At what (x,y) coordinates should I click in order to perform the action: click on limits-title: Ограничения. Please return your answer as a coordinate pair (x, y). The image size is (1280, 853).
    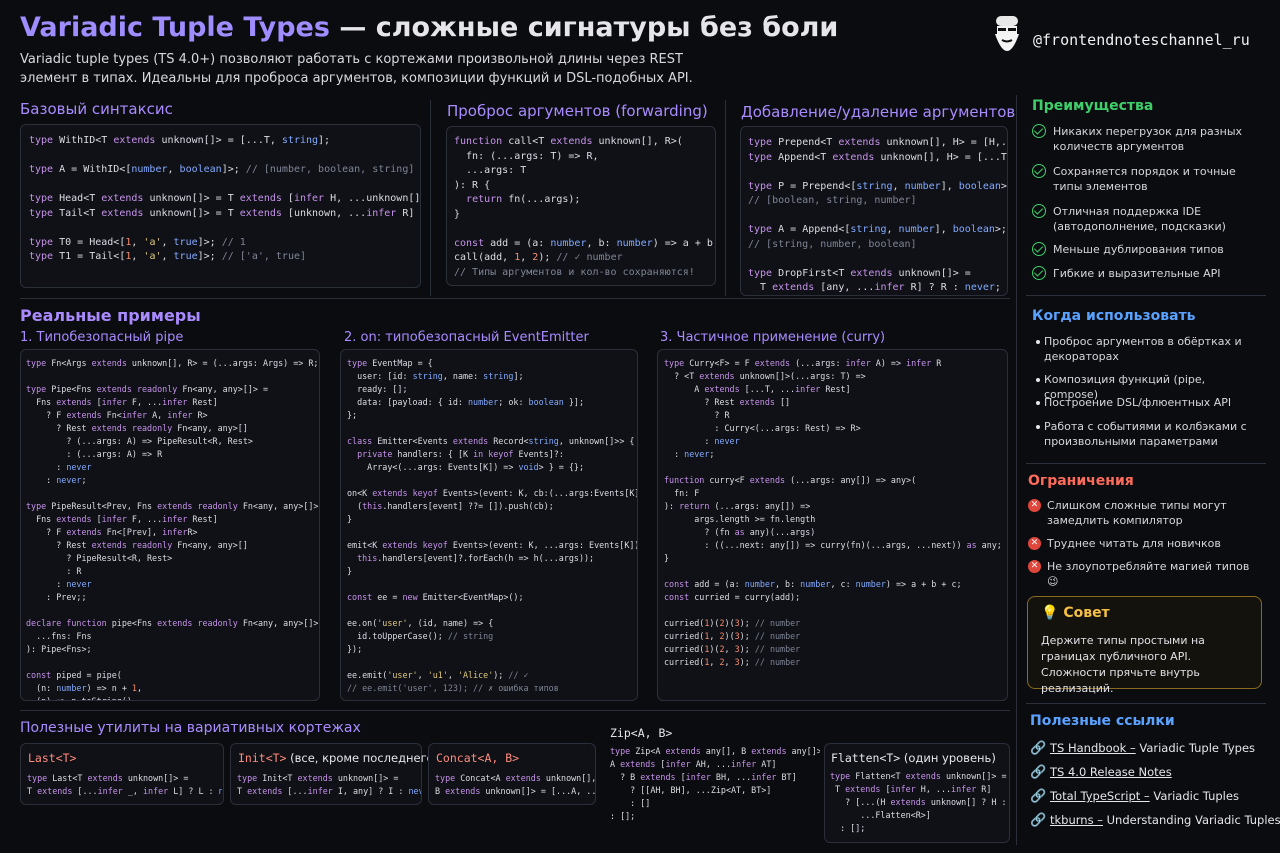
    Looking at the image, I should click on (1081, 481).